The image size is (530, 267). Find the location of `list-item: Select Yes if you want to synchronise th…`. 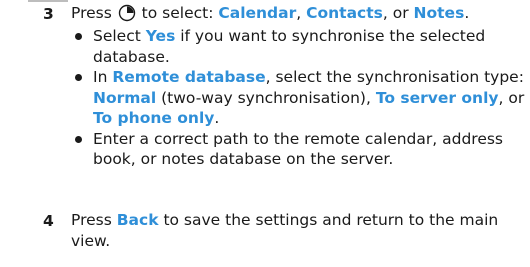

list-item: Select Yes if you want to synchronise th… is located at coordinates (298, 46).